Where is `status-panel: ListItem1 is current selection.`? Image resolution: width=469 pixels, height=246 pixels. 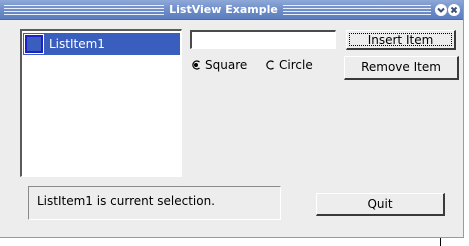 status-panel: ListItem1 is current selection. is located at coordinates (154, 203).